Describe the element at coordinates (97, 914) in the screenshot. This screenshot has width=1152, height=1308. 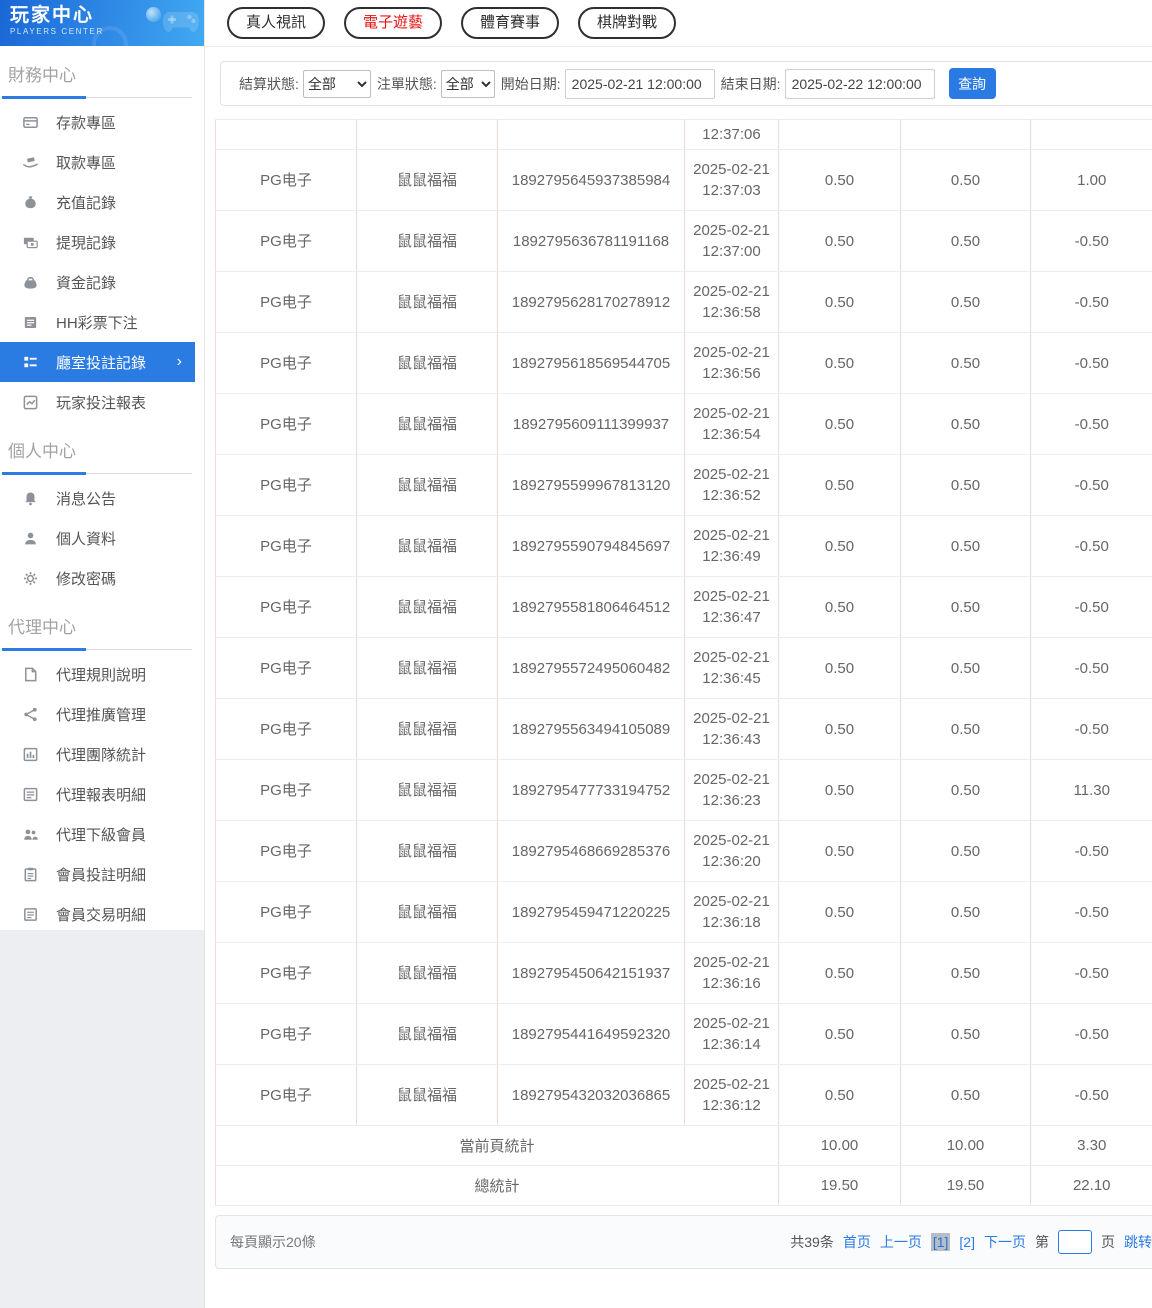
I see `sidebar-item-transaction-list: 會員交易明細` at that location.